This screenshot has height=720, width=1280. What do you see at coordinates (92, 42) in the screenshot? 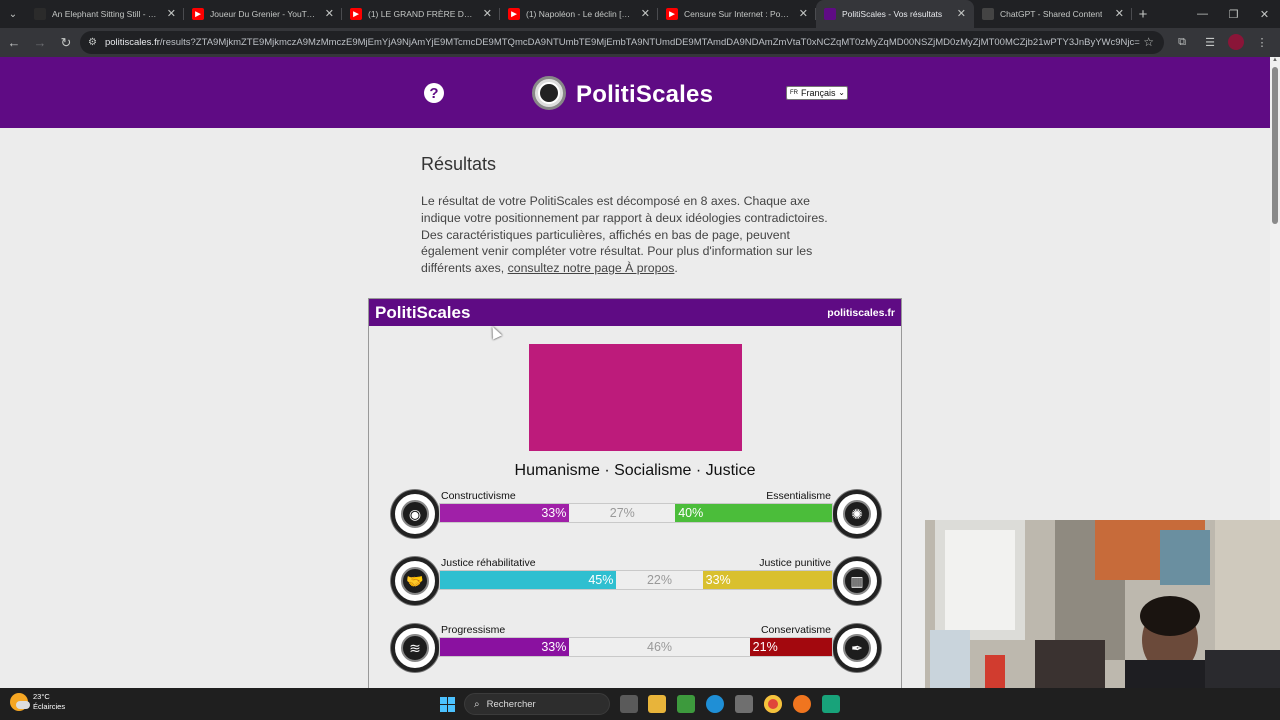
I see `site-info-icon: ⚙` at bounding box center [92, 42].